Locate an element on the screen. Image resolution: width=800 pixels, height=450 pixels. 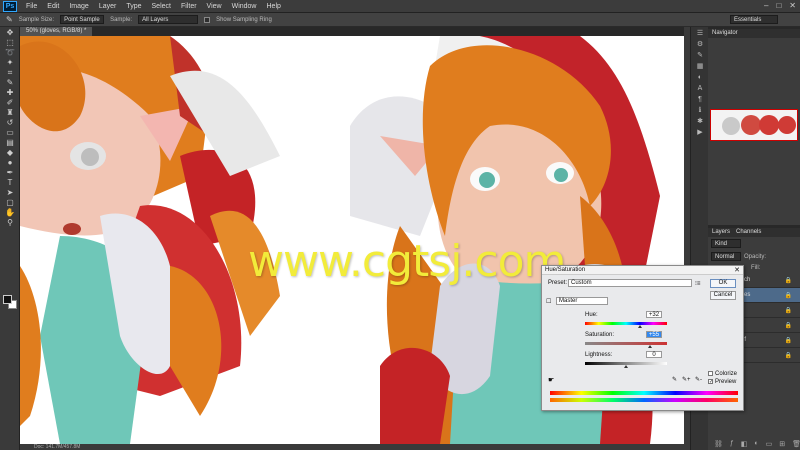
show-ring-checkbox is located at coordinates (207, 19).